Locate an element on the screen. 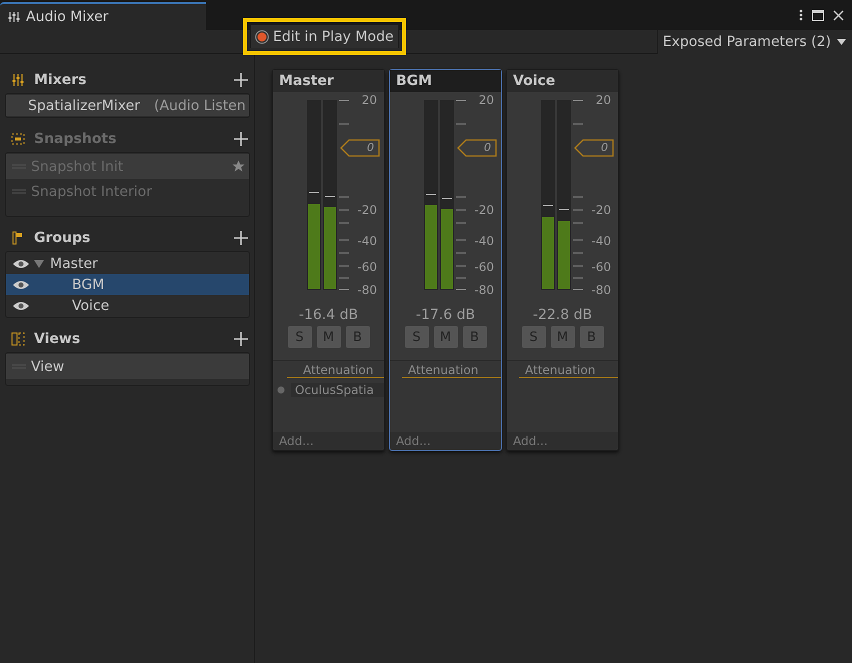 The image size is (852, 663). section-title: Snapshots is located at coordinates (76, 139).